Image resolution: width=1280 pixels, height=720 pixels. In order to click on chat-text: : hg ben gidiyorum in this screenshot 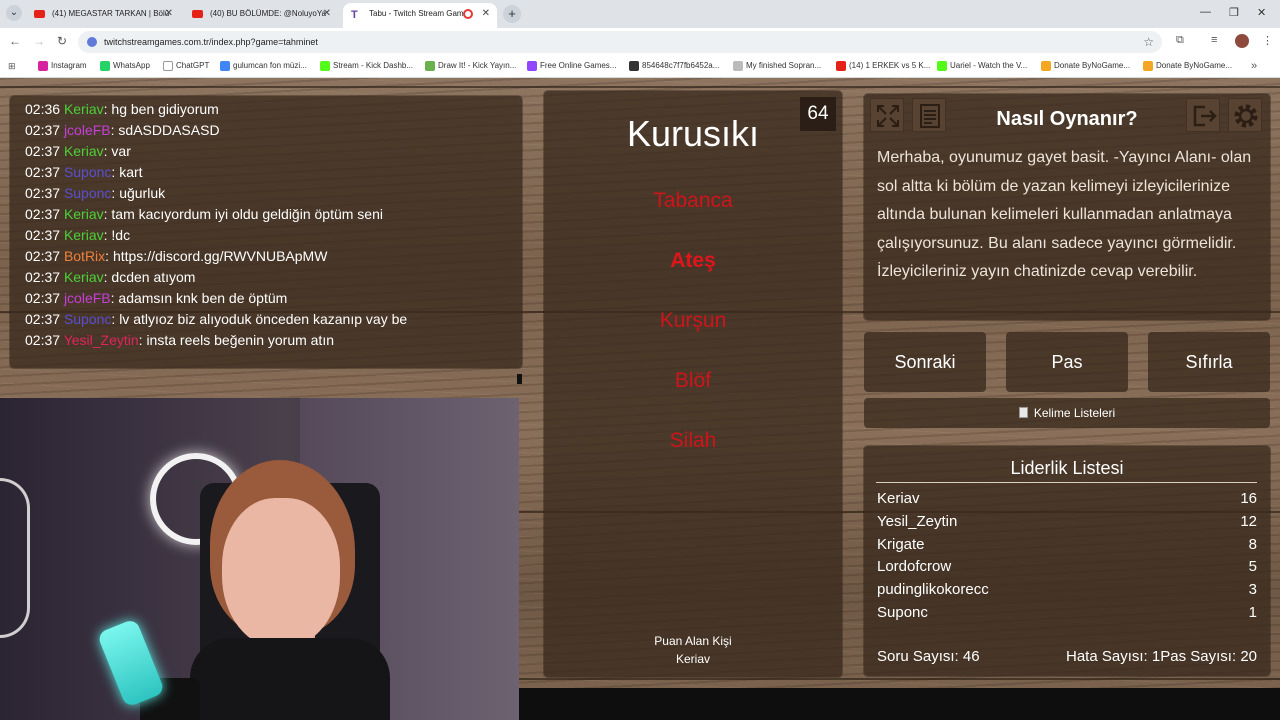, I will do `click(161, 109)`.